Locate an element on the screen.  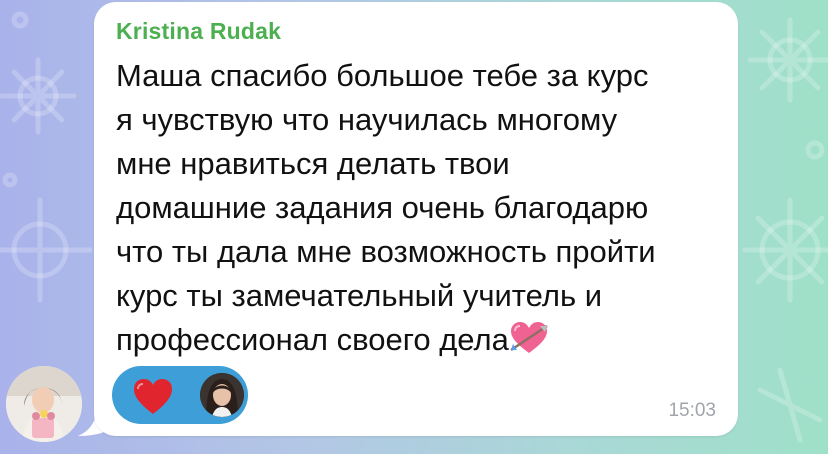
message-line: профессионал своего дела is located at coordinates (312, 339).